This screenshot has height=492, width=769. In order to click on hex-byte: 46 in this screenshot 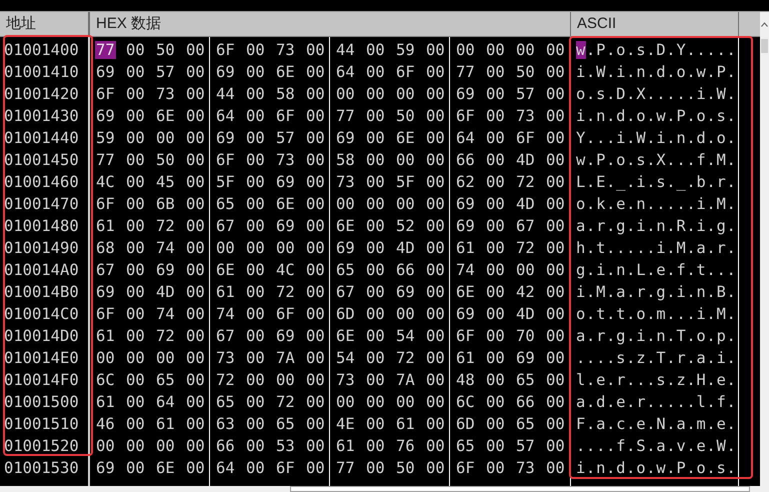, I will do `click(105, 424)`.